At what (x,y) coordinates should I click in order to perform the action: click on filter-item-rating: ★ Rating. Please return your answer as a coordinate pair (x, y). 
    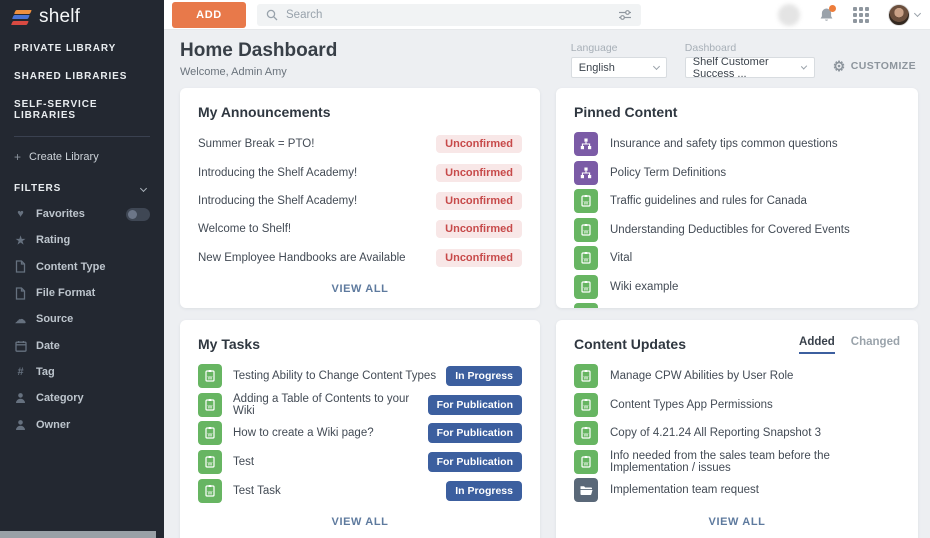
    Looking at the image, I should click on (82, 240).